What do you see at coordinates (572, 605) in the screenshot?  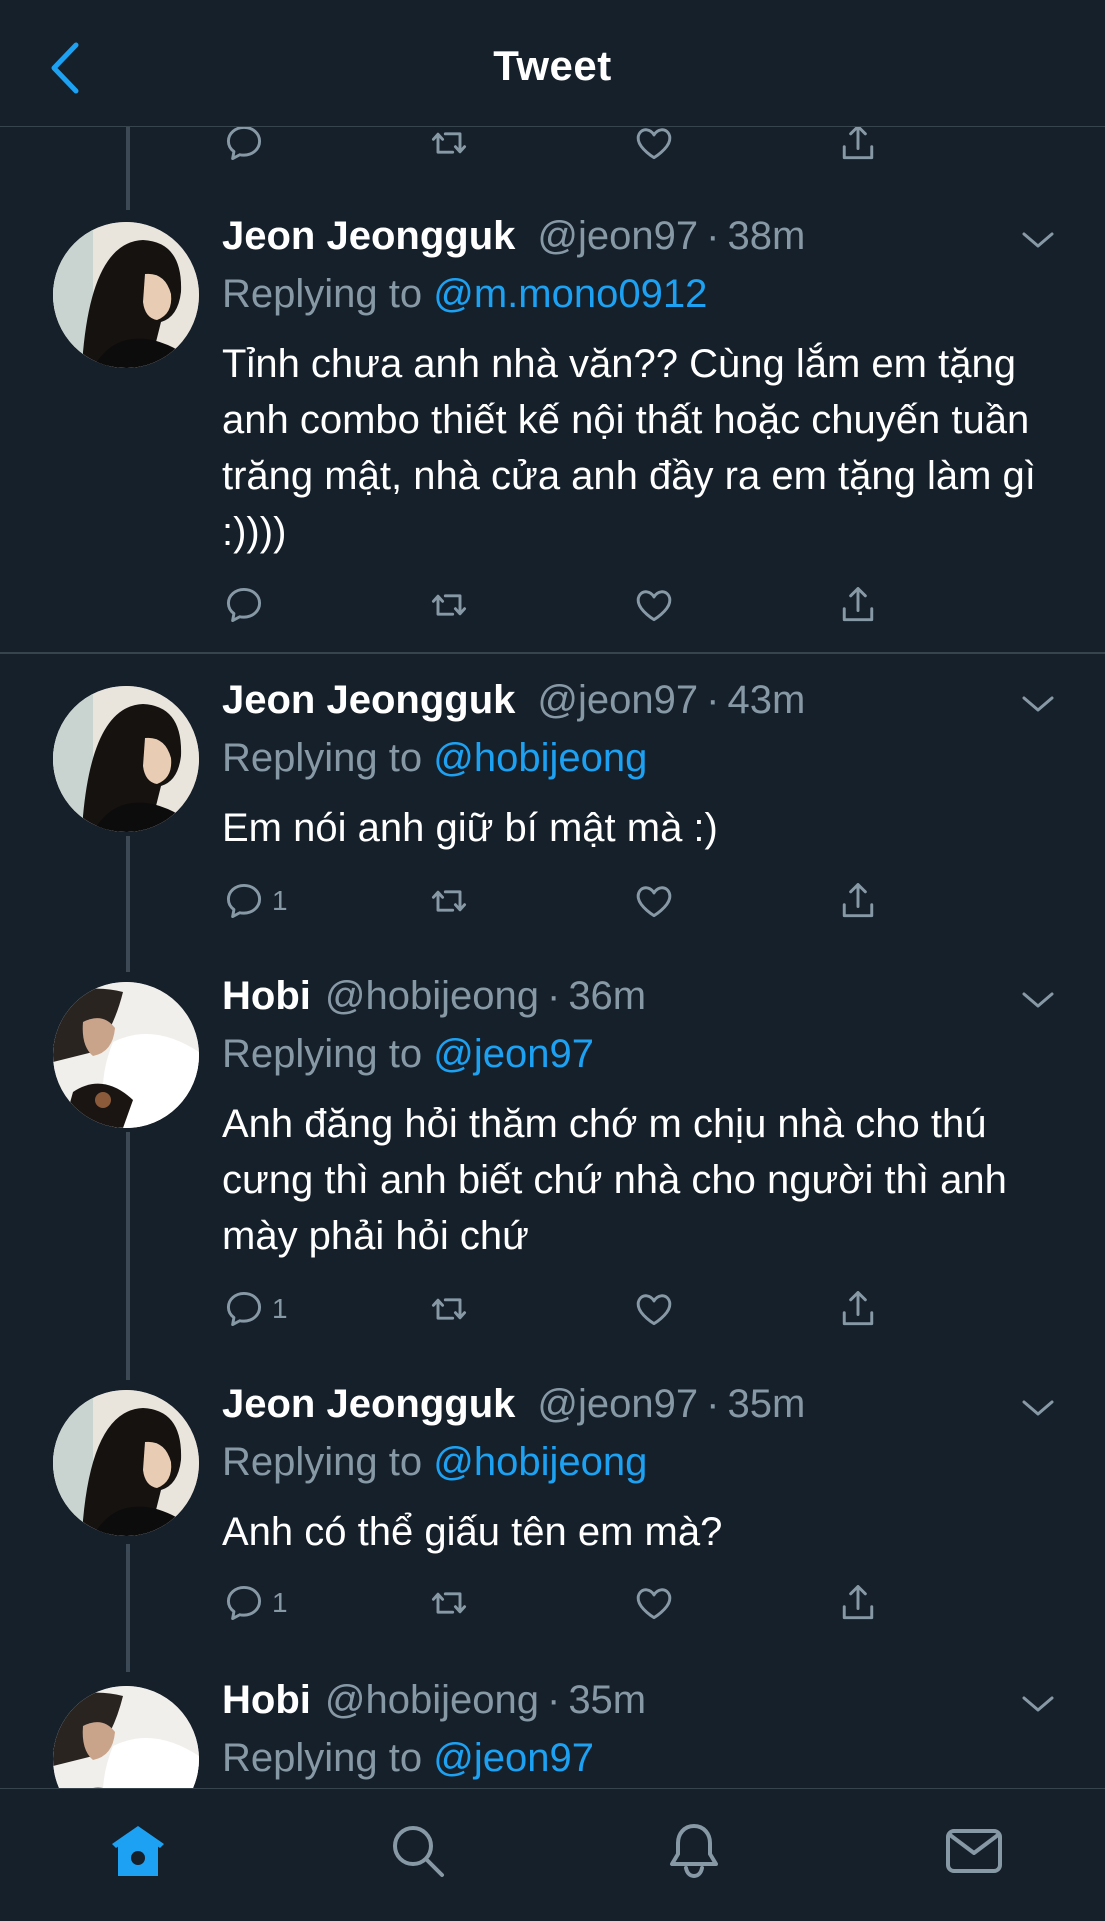 I see `tweet-actions` at bounding box center [572, 605].